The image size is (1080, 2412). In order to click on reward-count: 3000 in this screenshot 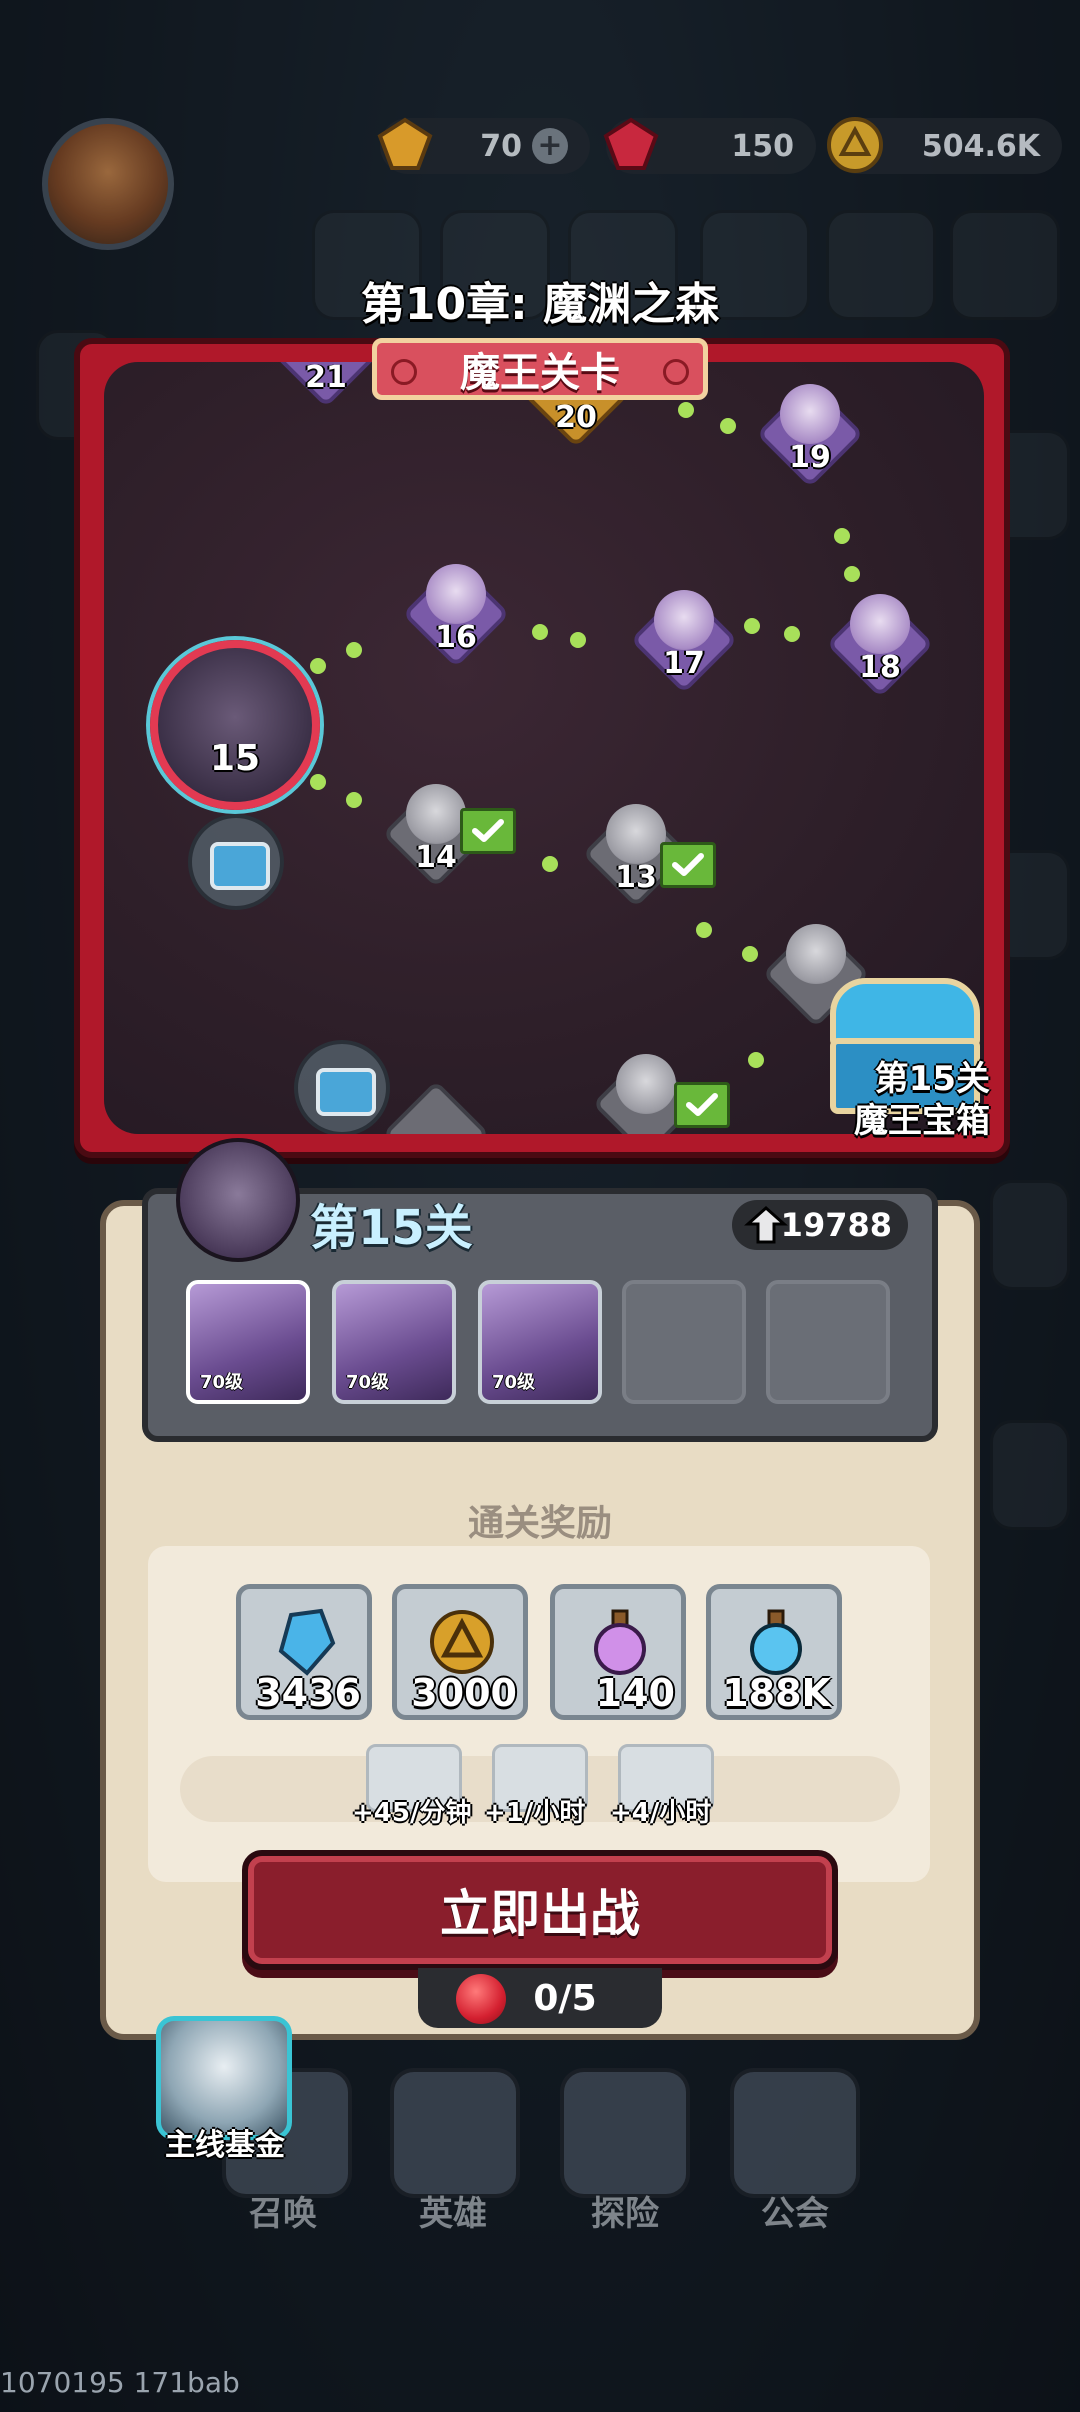, I will do `click(464, 1693)`.